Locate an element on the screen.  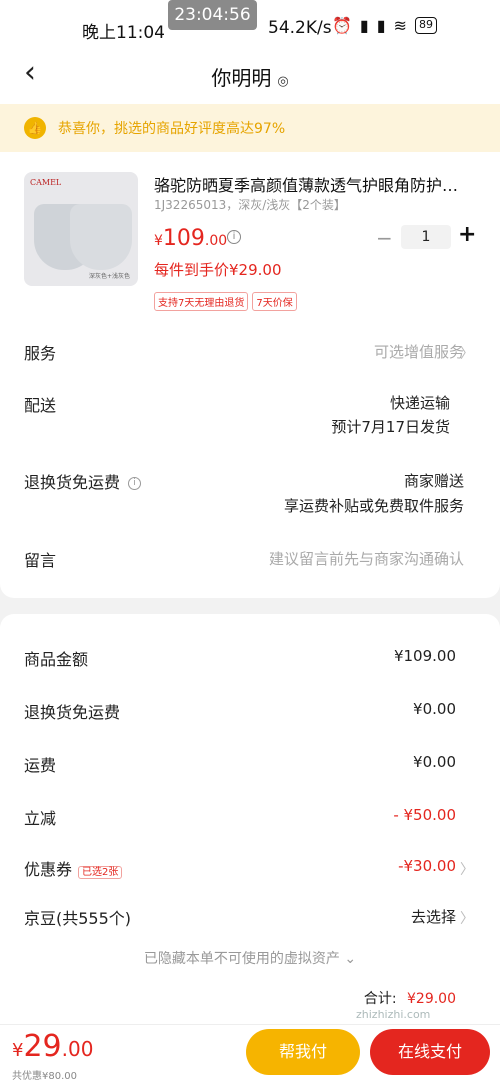
page-header: ‹ 你明明 ◎ is located at coordinates (250, 75).